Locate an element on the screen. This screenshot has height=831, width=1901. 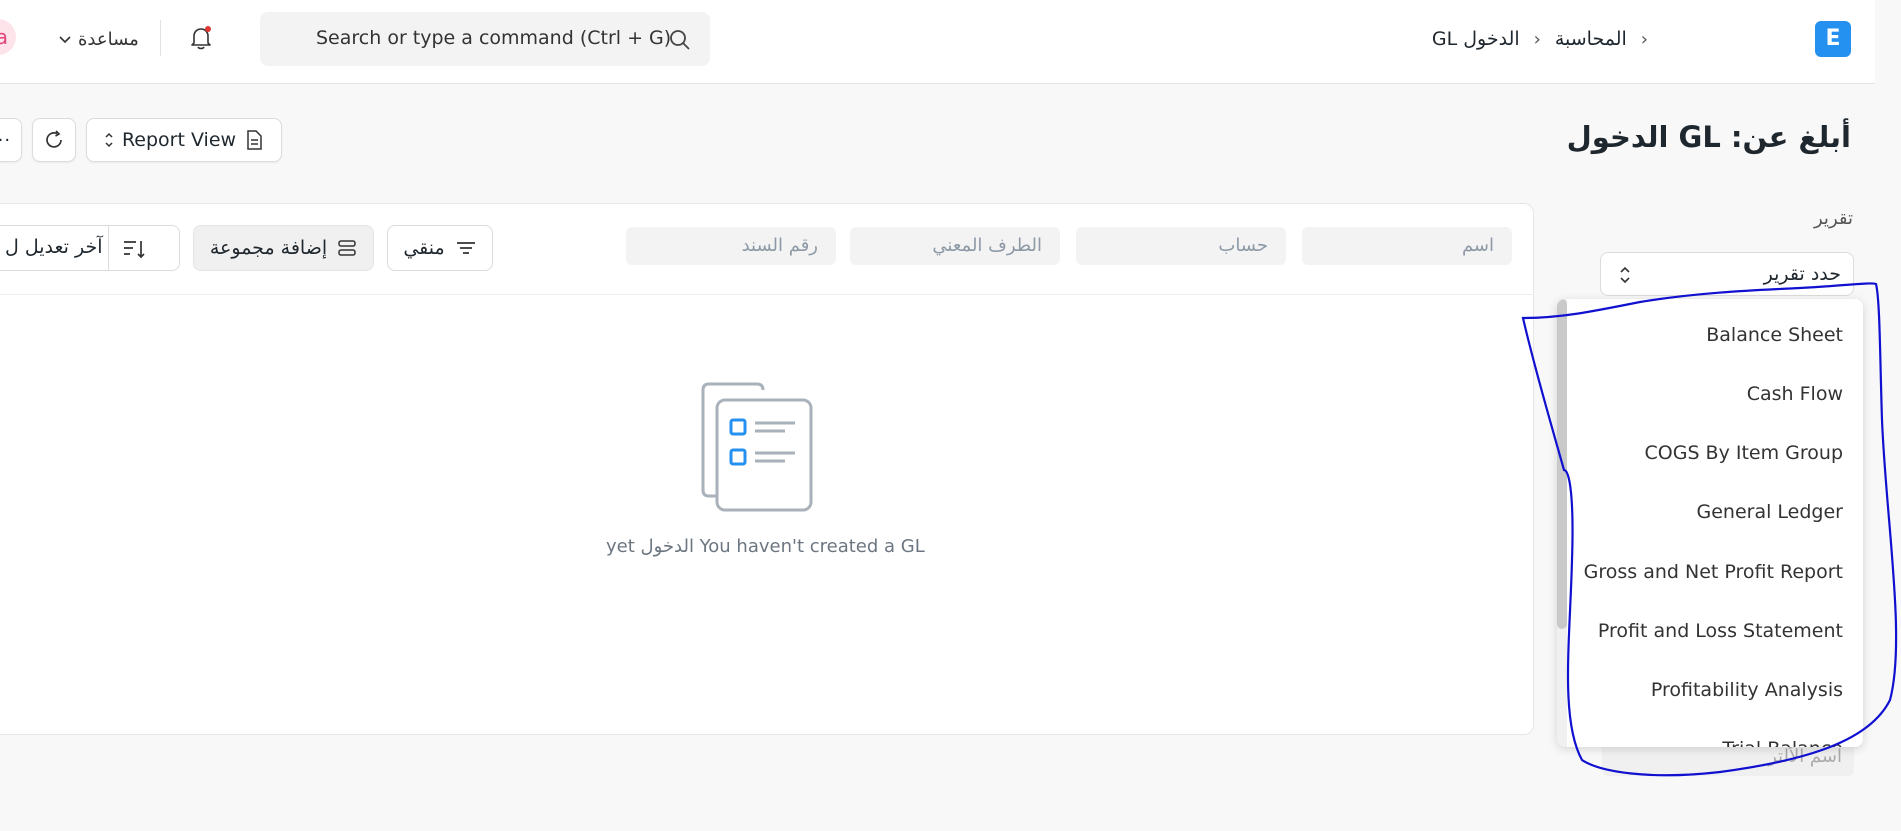
voucher-no-filter-input: رقم السند is located at coordinates (731, 246).